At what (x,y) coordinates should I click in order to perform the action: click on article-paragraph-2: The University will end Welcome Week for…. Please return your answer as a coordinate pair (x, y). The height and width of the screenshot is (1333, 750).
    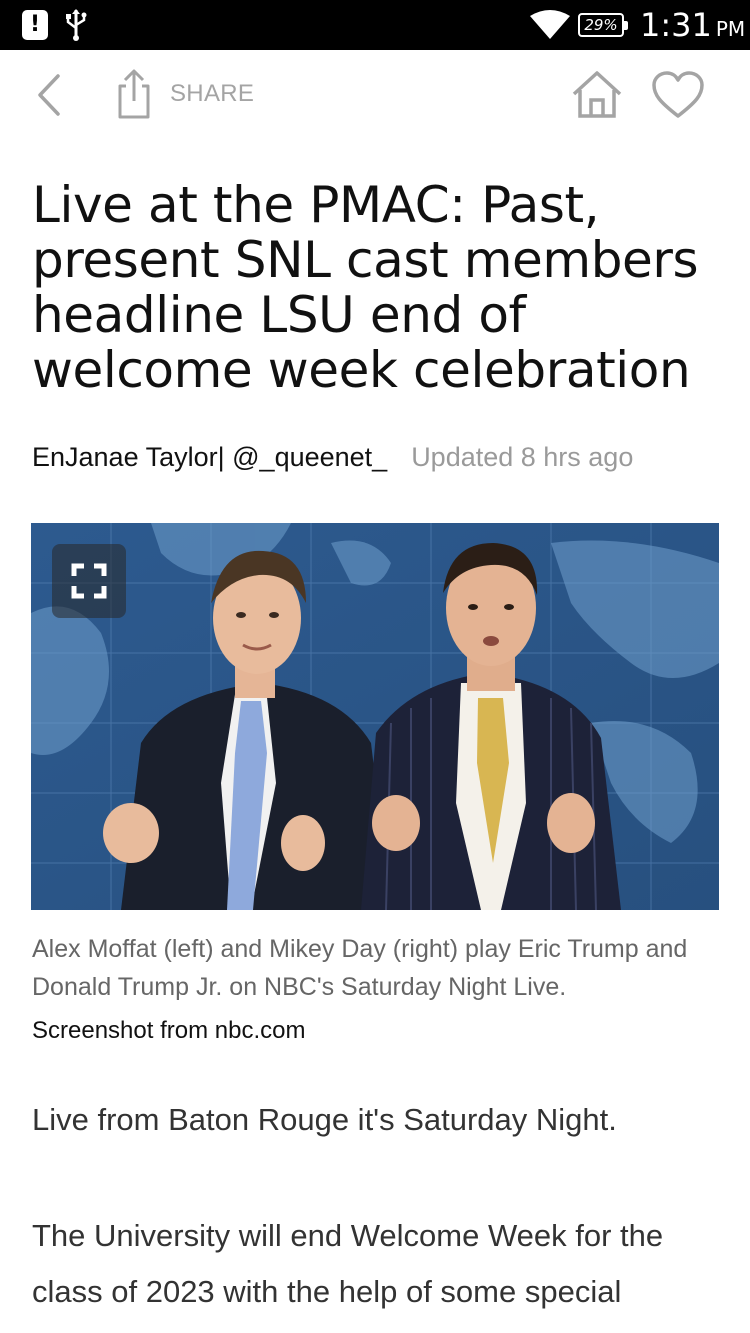
    Looking at the image, I should click on (348, 1275).